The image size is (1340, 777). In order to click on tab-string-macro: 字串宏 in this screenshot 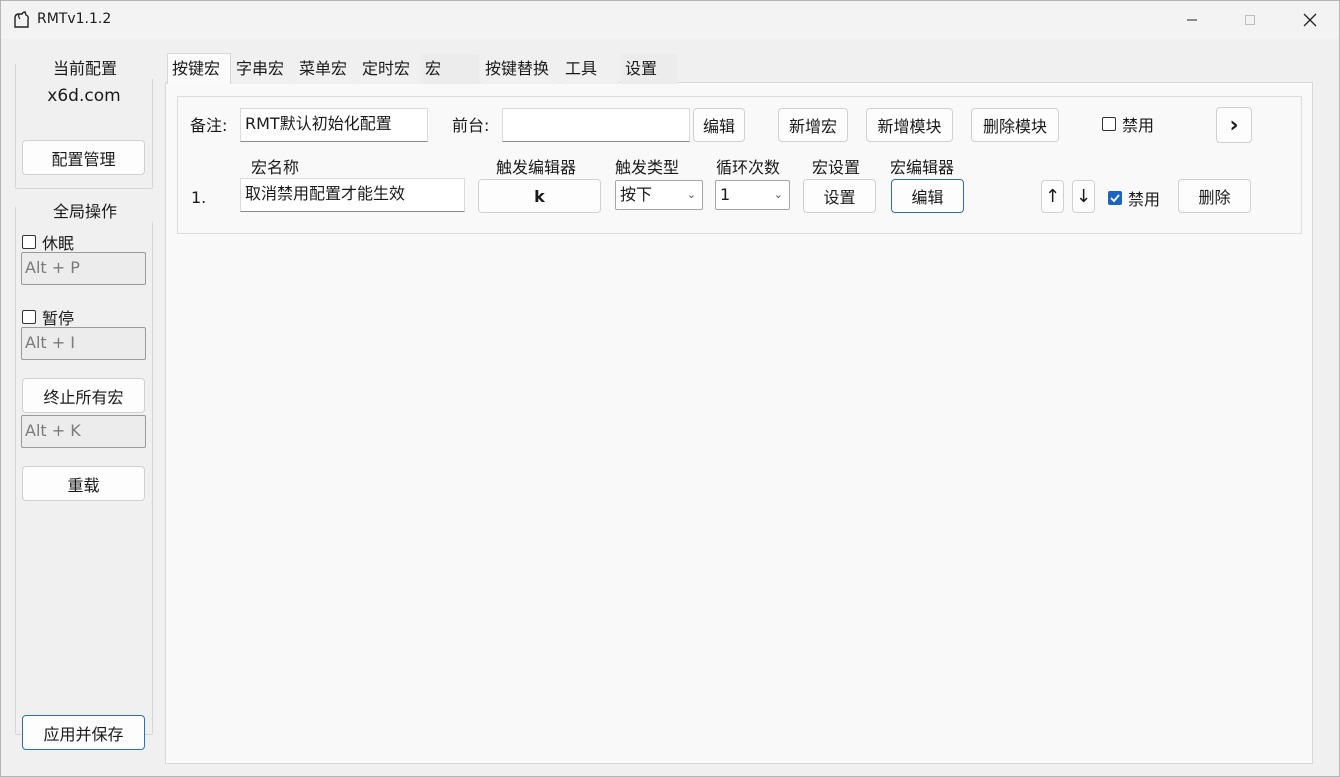, I will do `click(263, 69)`.